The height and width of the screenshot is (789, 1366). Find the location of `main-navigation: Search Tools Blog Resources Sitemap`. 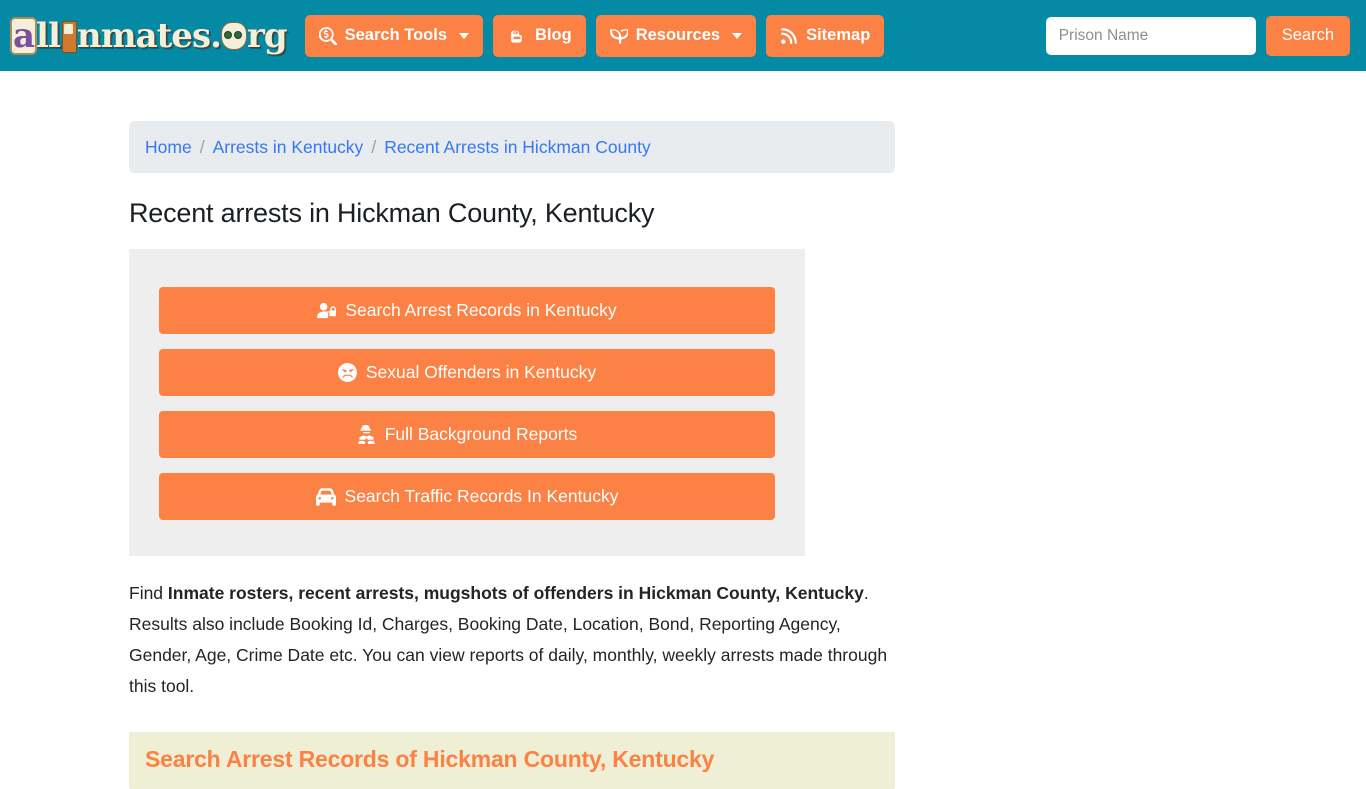

main-navigation: Search Tools Blog Resources Sitemap is located at coordinates (594, 35).